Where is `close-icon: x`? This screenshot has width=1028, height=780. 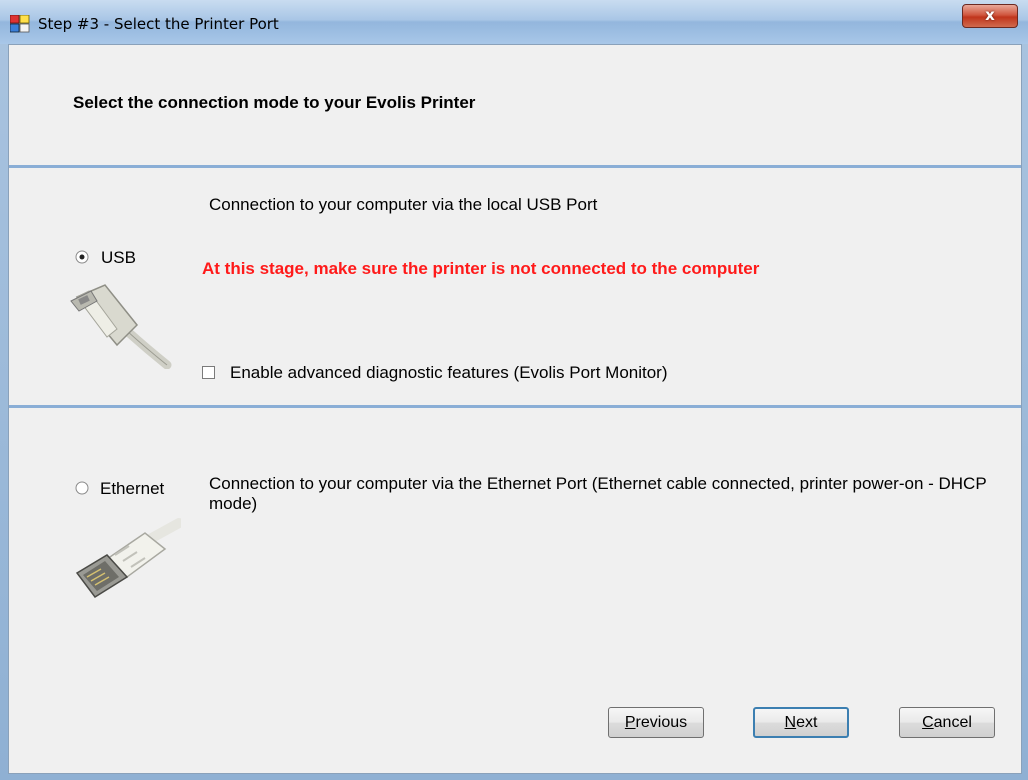 close-icon: x is located at coordinates (990, 15).